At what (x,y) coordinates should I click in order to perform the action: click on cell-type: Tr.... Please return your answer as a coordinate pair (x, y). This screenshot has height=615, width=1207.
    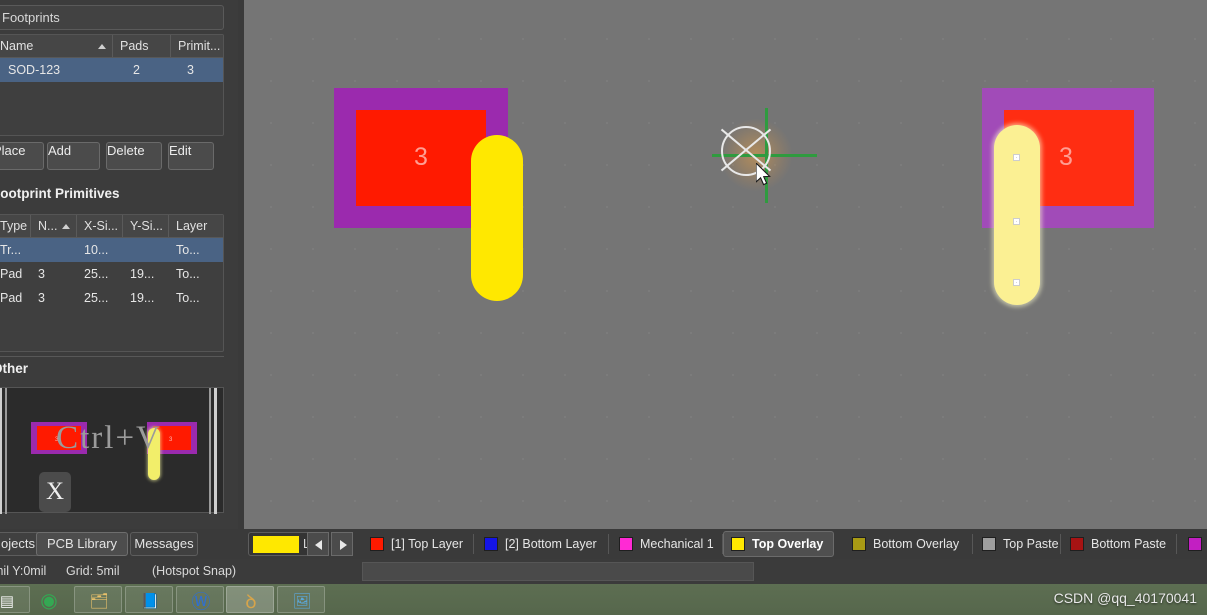
    Looking at the image, I should click on (11, 250).